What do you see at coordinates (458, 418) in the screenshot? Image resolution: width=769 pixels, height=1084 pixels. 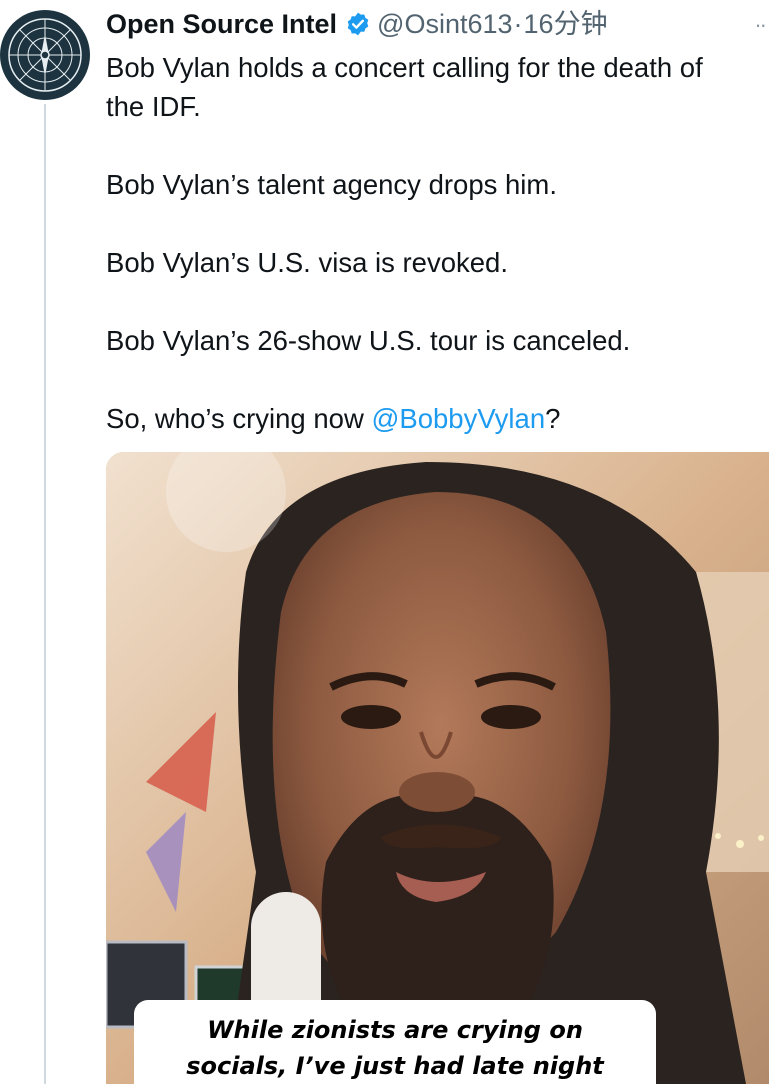 I see `mention-link: @BobbyVylan` at bounding box center [458, 418].